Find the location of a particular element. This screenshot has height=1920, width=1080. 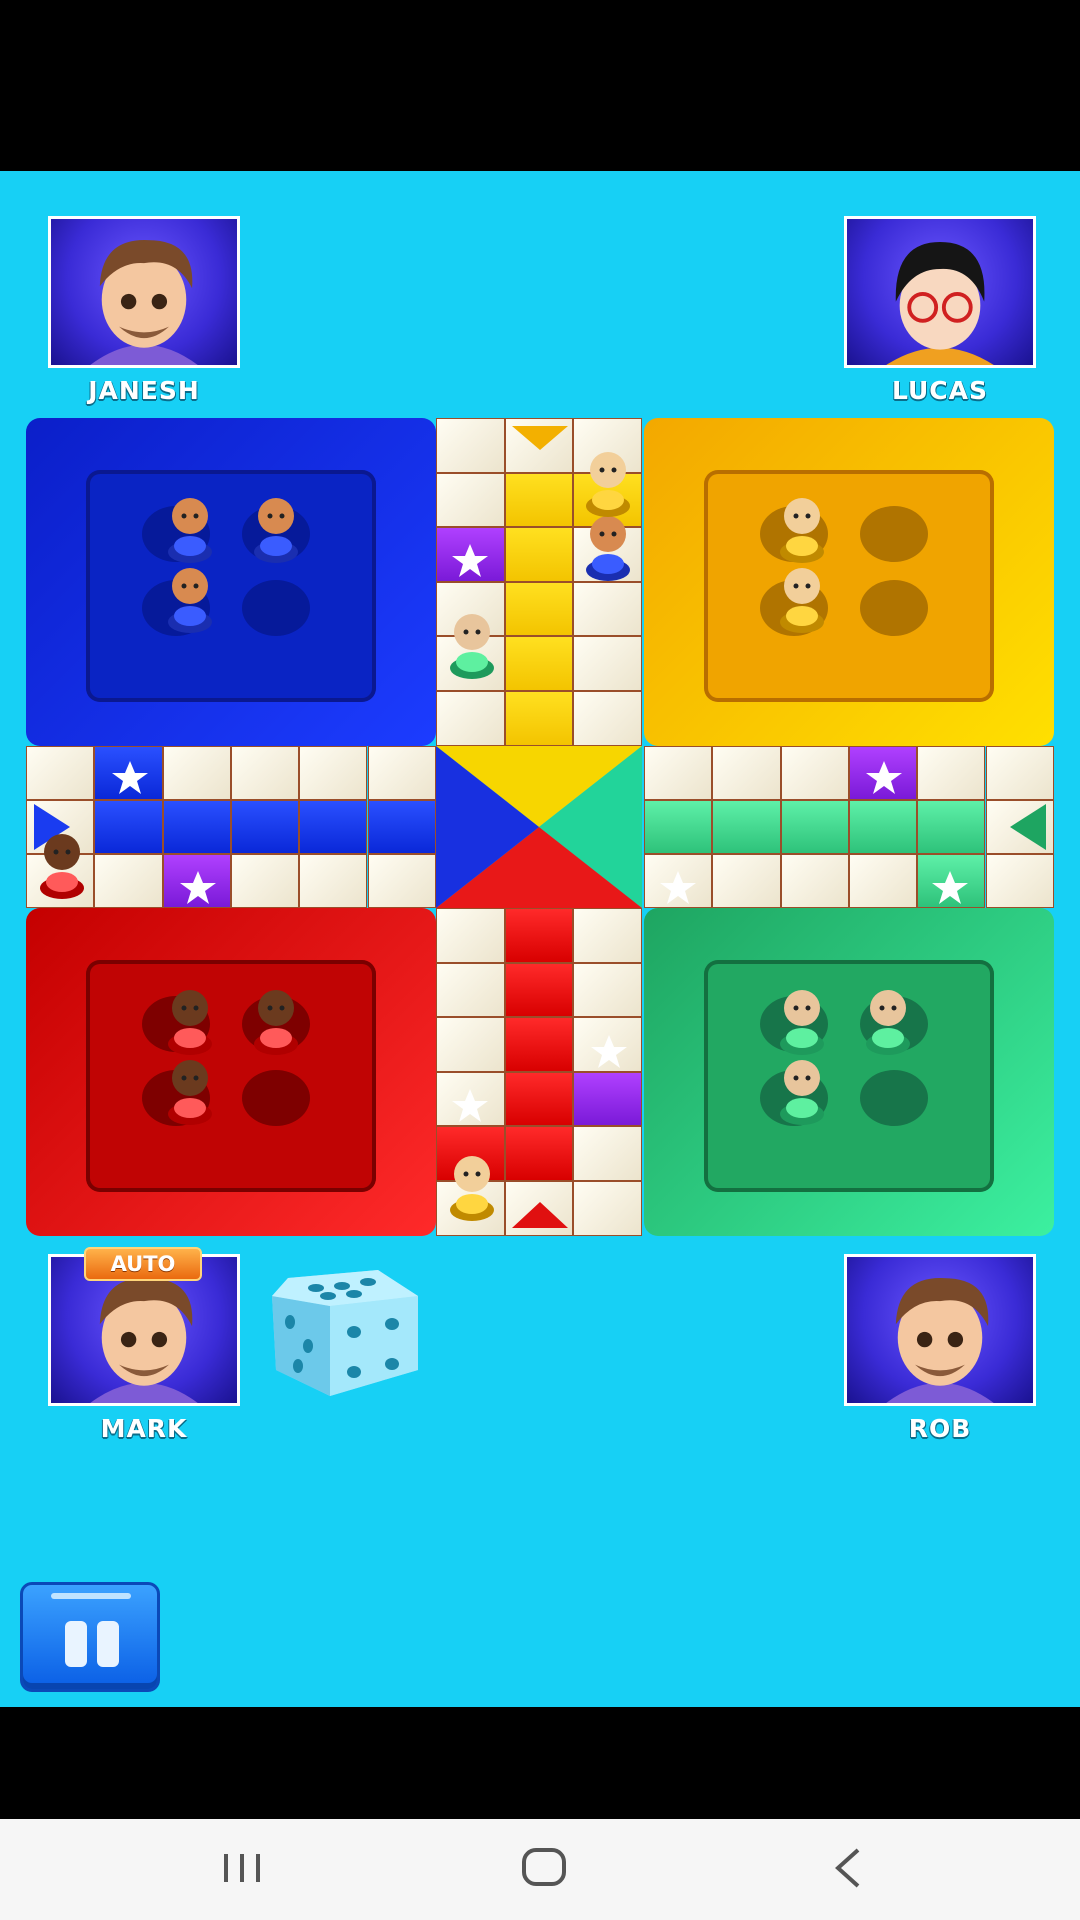

player-name-lucas: LUCAS is located at coordinates (940, 390).